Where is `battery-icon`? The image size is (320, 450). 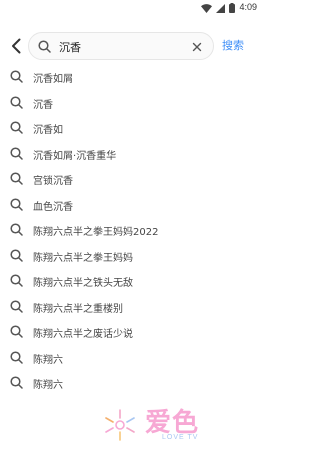 battery-icon is located at coordinates (232, 8).